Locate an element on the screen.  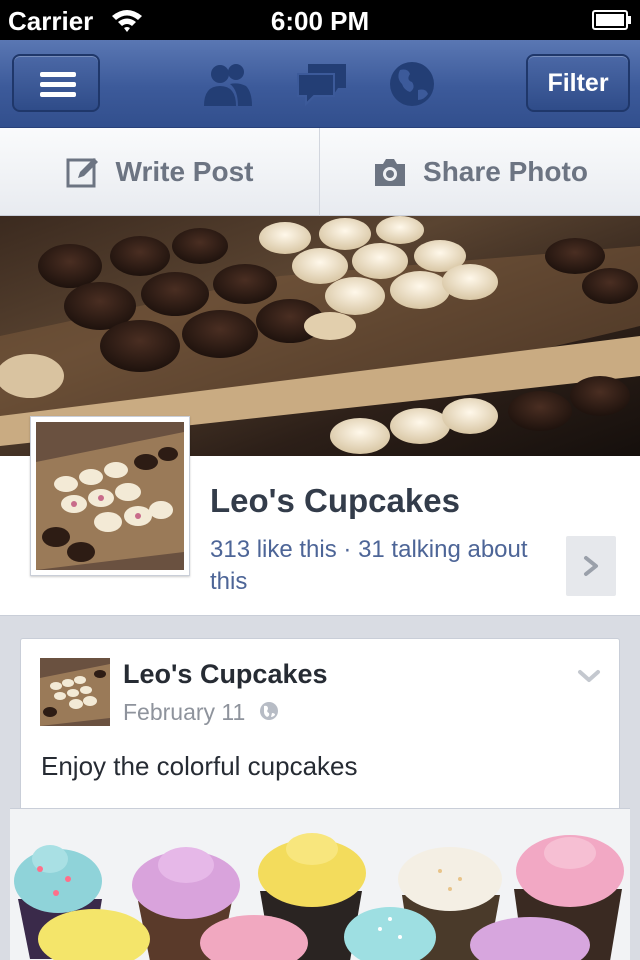
clock: 6:00 PM is located at coordinates (320, 21).